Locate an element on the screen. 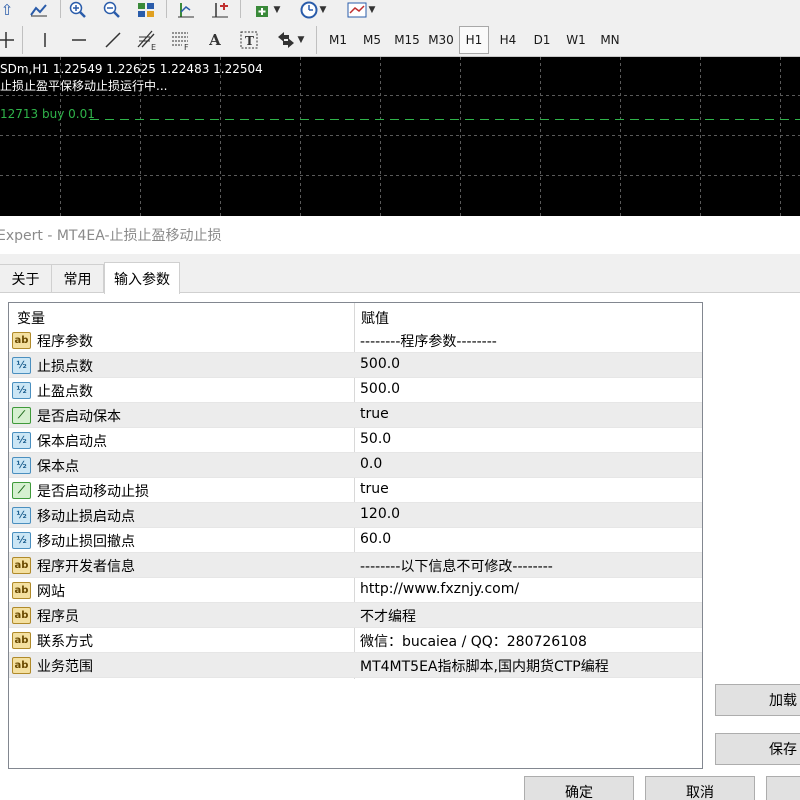  timeframe-d1: D1 is located at coordinates (542, 40).